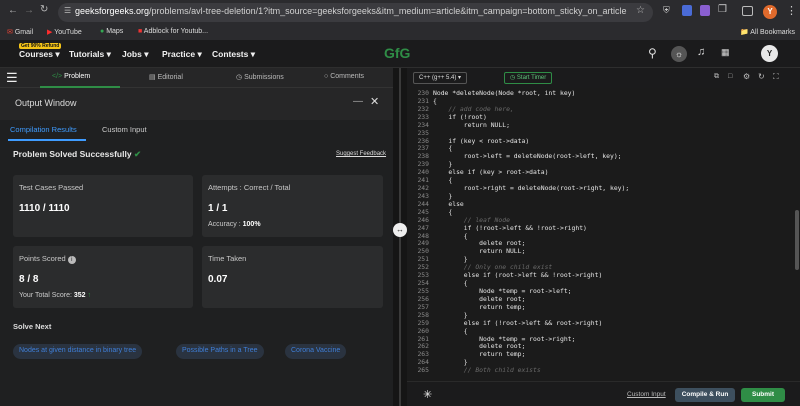 The width and height of the screenshot is (800, 406). What do you see at coordinates (767, 32) in the screenshot?
I see `all-bookmarks: 📁 All Bookmarks` at bounding box center [767, 32].